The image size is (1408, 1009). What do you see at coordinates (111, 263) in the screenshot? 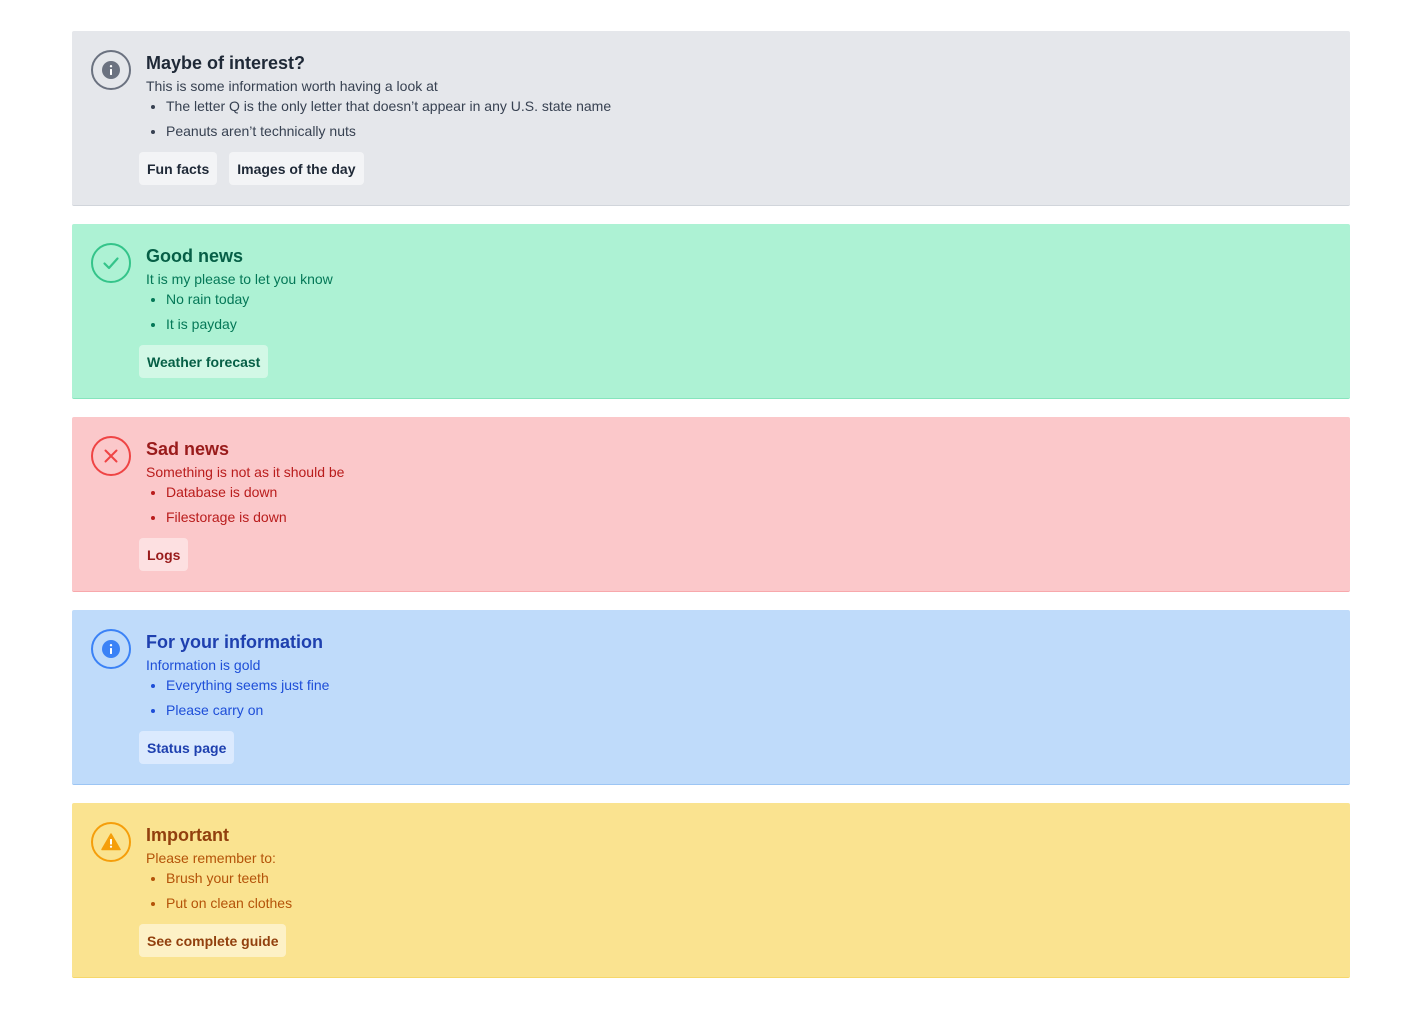
I see `check-circle-icon` at bounding box center [111, 263].